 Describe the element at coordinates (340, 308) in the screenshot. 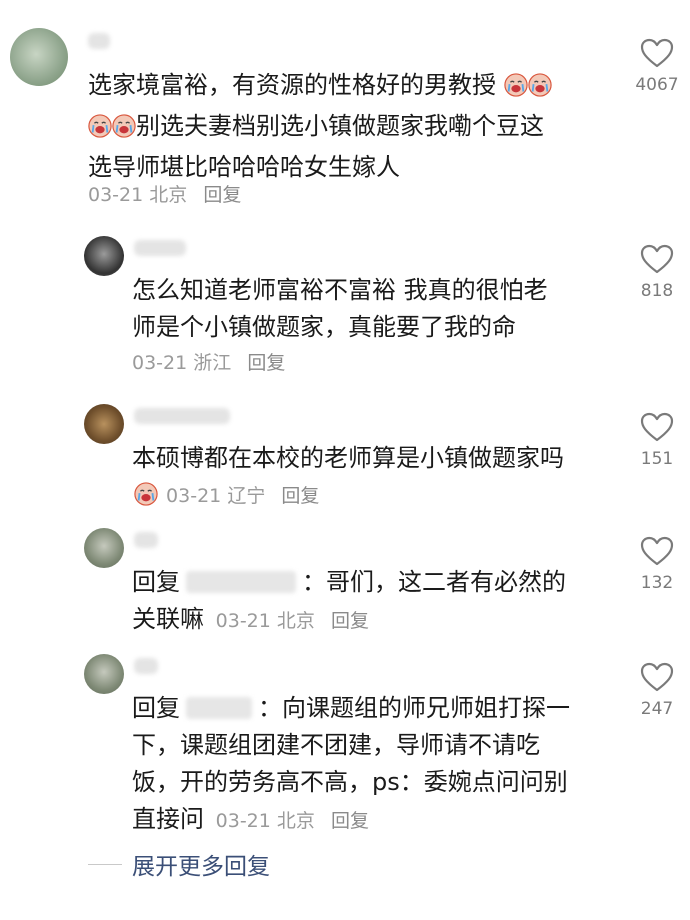

I see `comment-text: 怎么知道老师富裕不富裕 我真的很怕老 师是个小镇做题家，真能要了我的命` at that location.